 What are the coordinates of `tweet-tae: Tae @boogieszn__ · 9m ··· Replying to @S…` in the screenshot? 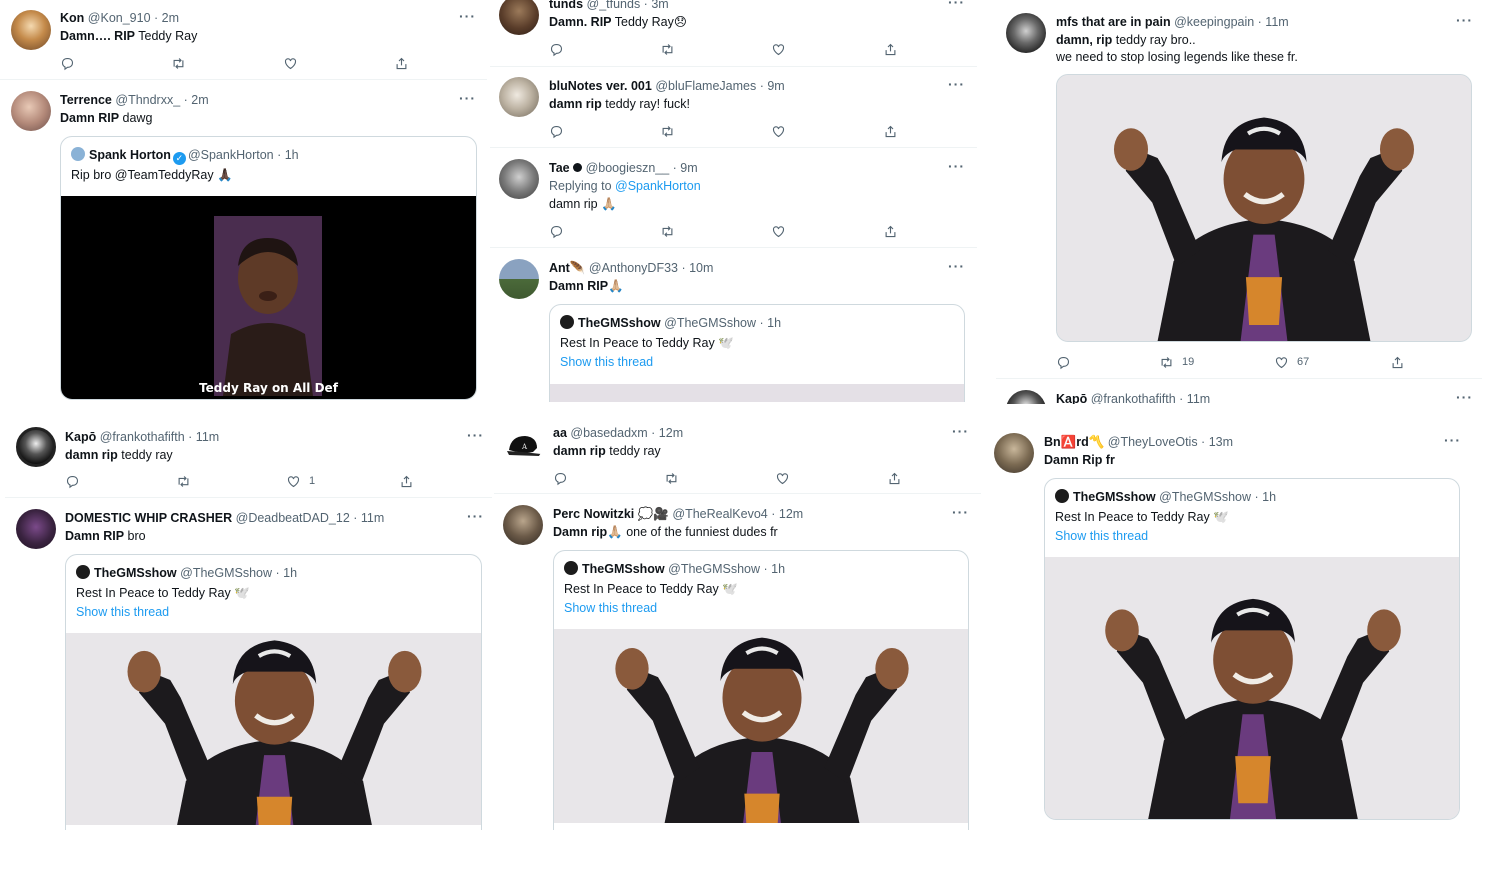 It's located at (733, 198).